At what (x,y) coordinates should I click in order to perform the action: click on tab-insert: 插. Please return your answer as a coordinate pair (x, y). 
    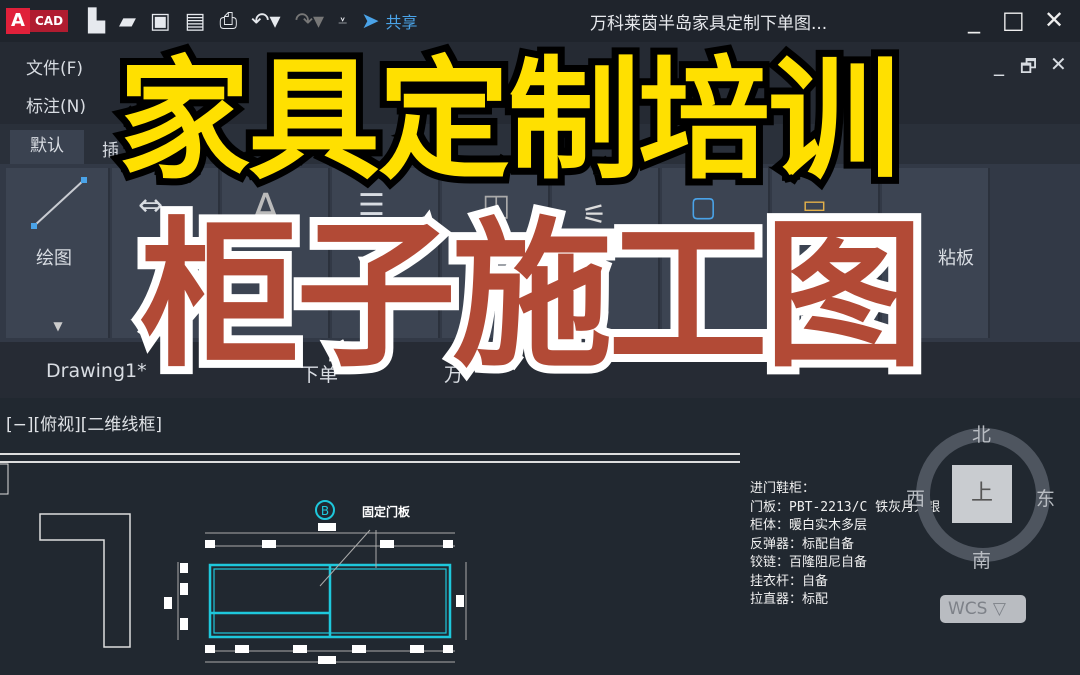
    Looking at the image, I should click on (110, 148).